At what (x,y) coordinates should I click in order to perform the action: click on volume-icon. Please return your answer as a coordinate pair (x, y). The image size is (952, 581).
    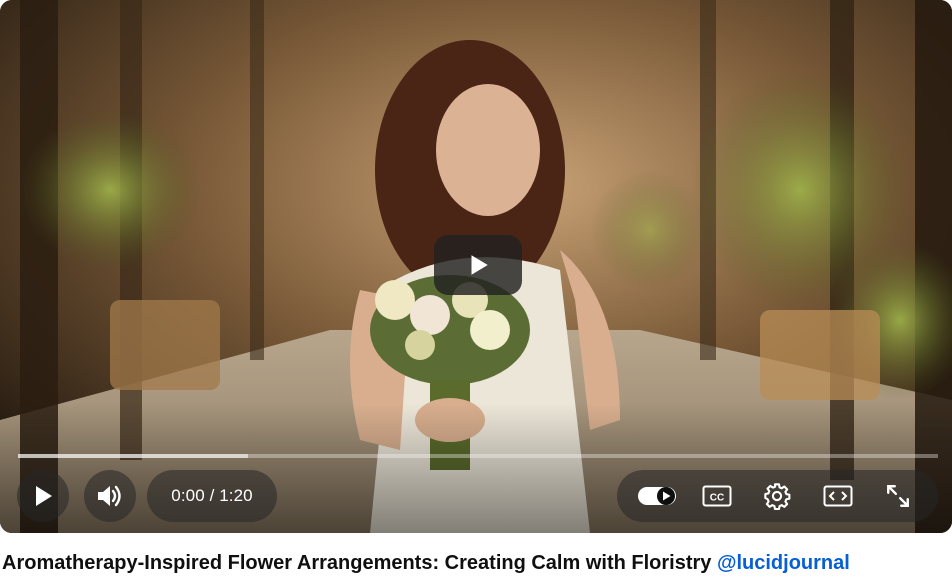
    Looking at the image, I should click on (110, 496).